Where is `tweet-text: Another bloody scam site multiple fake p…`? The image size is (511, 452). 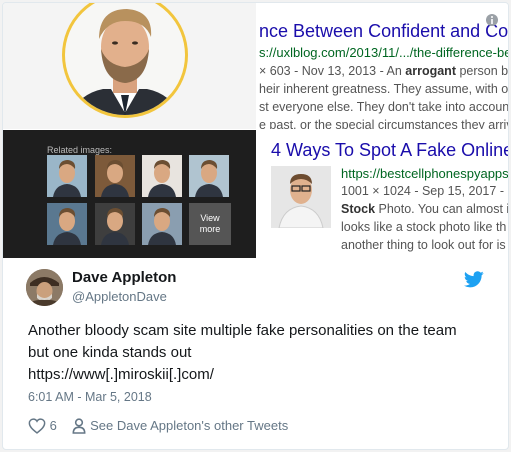
tweet-text: Another bloody scam site multiple fake p… is located at coordinates (263, 353).